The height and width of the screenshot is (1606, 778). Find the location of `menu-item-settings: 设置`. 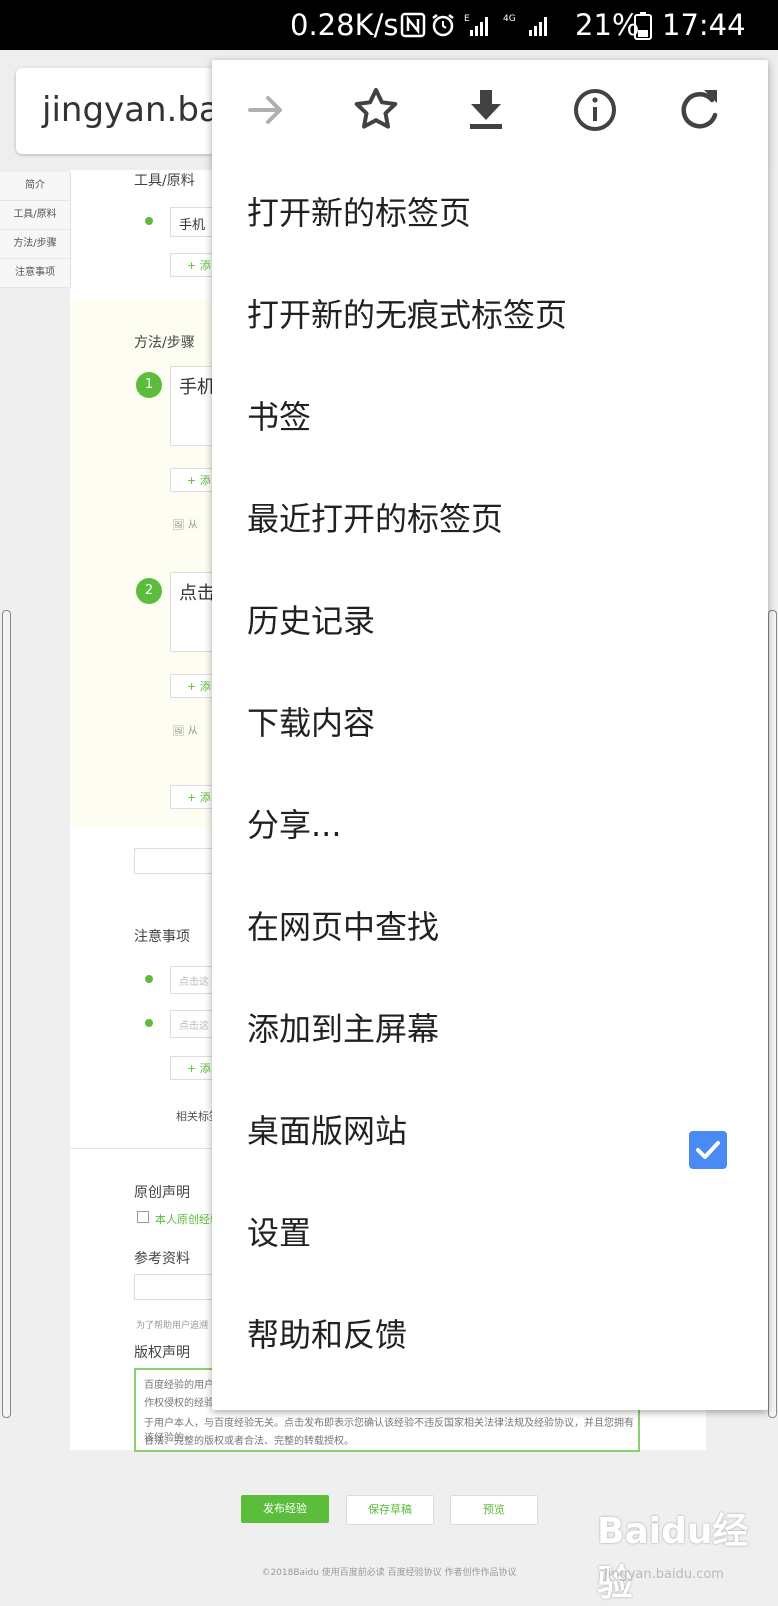

menu-item-settings: 设置 is located at coordinates (279, 1233).